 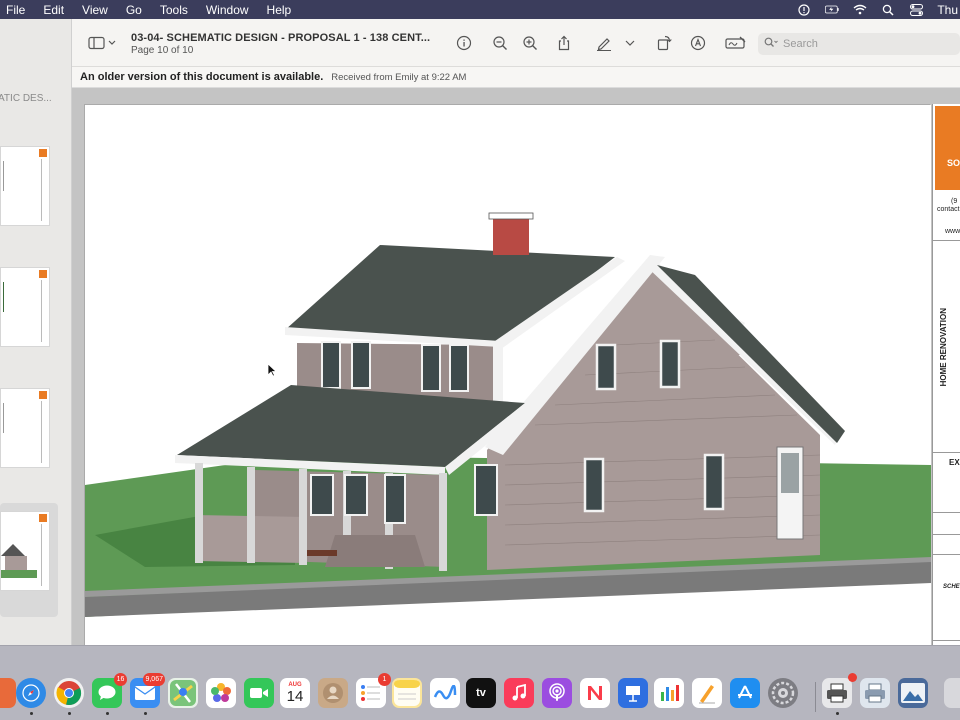 I want to click on titleblock-ex-label: EX, so click(x=954, y=462).